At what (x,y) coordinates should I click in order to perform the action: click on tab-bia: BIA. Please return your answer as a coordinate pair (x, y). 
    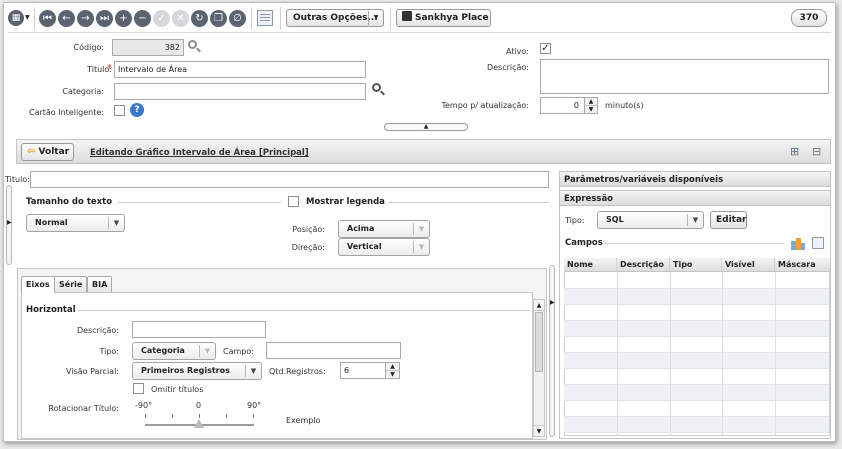
    Looking at the image, I should click on (100, 284).